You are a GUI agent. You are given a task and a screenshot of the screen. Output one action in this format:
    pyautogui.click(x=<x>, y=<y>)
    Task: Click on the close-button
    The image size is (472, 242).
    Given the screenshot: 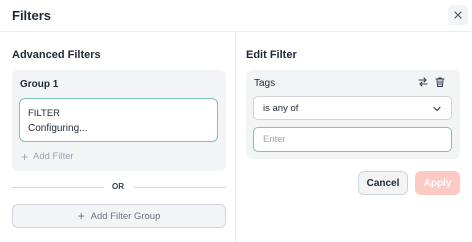 What is the action you would take?
    pyautogui.click(x=458, y=15)
    